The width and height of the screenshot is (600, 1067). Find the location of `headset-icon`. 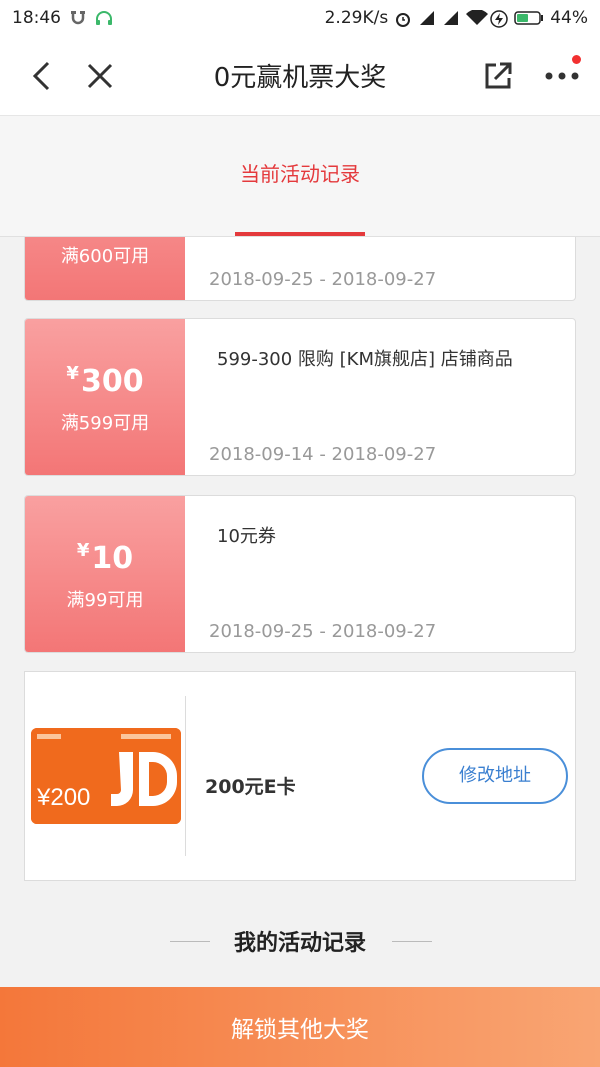

headset-icon is located at coordinates (104, 18).